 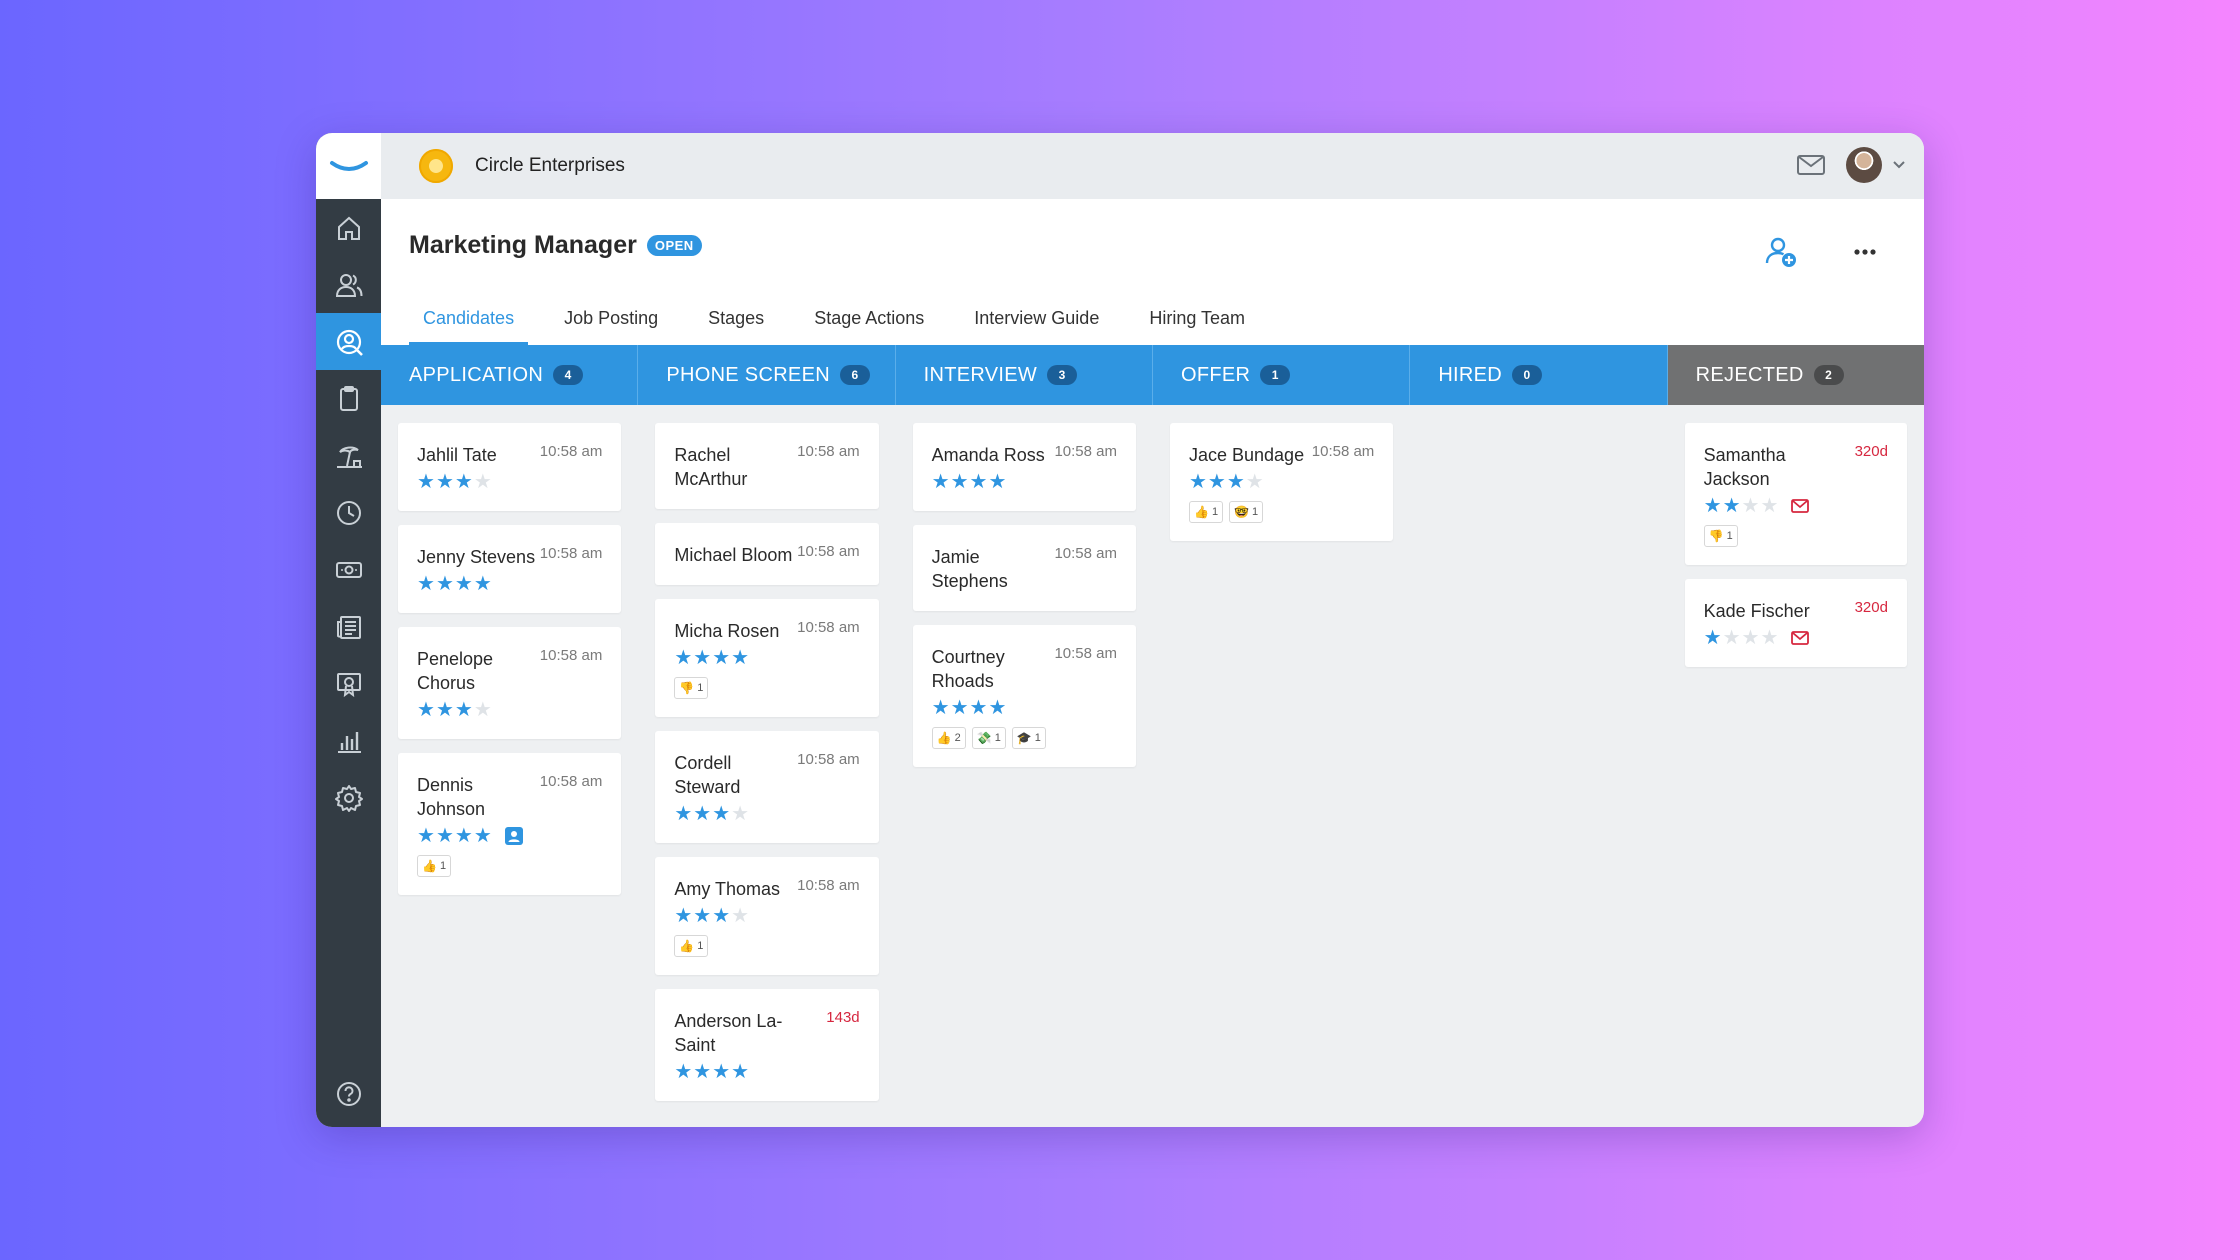 I want to click on stage-header: REJECTED 2, so click(x=1795, y=375).